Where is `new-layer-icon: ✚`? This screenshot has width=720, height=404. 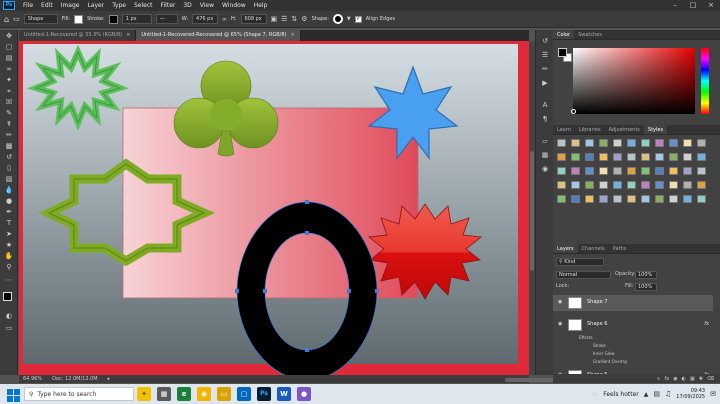 new-layer-icon: ✚ is located at coordinates (701, 379).